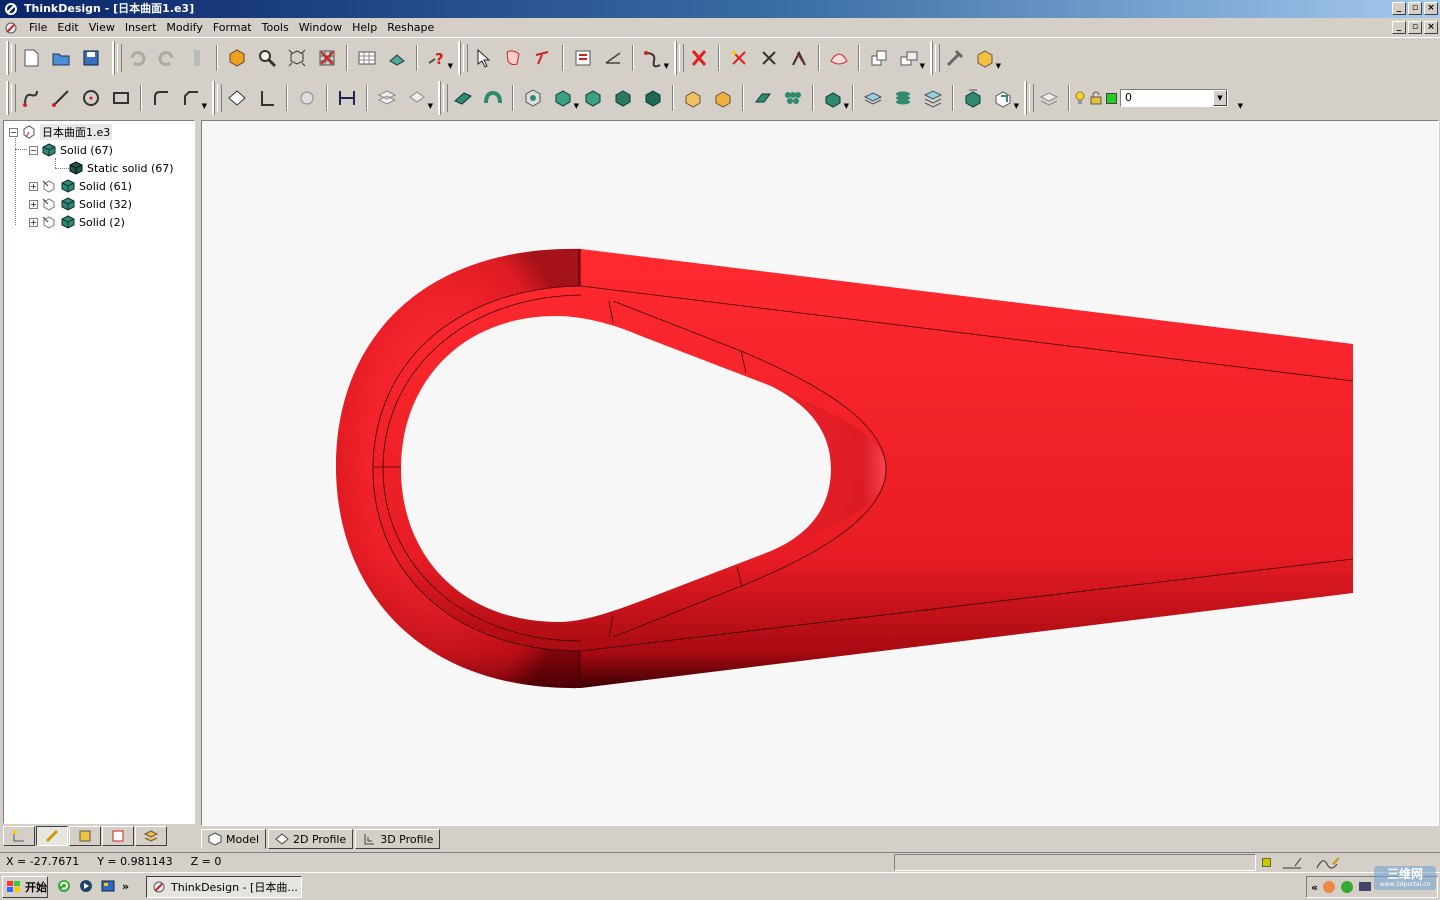 The image size is (1440, 900). I want to click on layers-options-button: ▼, so click(1236, 98).